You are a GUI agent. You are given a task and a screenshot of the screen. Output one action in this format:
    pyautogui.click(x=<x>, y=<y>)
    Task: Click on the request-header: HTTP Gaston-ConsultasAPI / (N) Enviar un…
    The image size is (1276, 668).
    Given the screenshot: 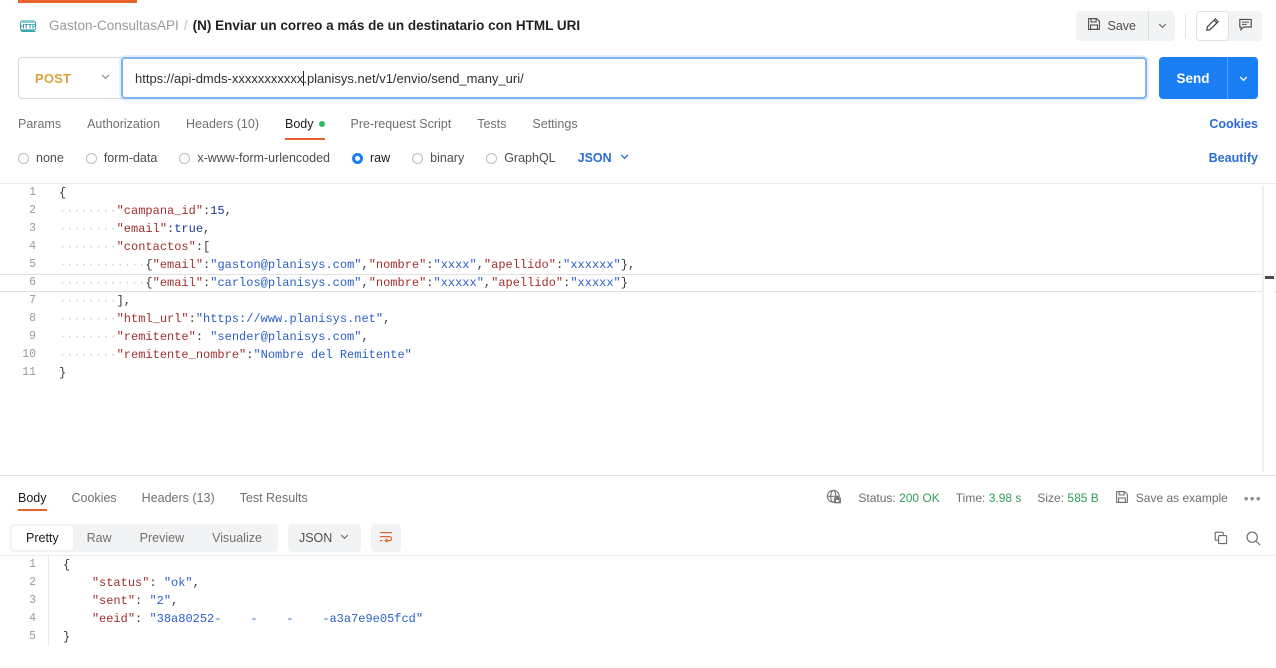 What is the action you would take?
    pyautogui.click(x=638, y=25)
    